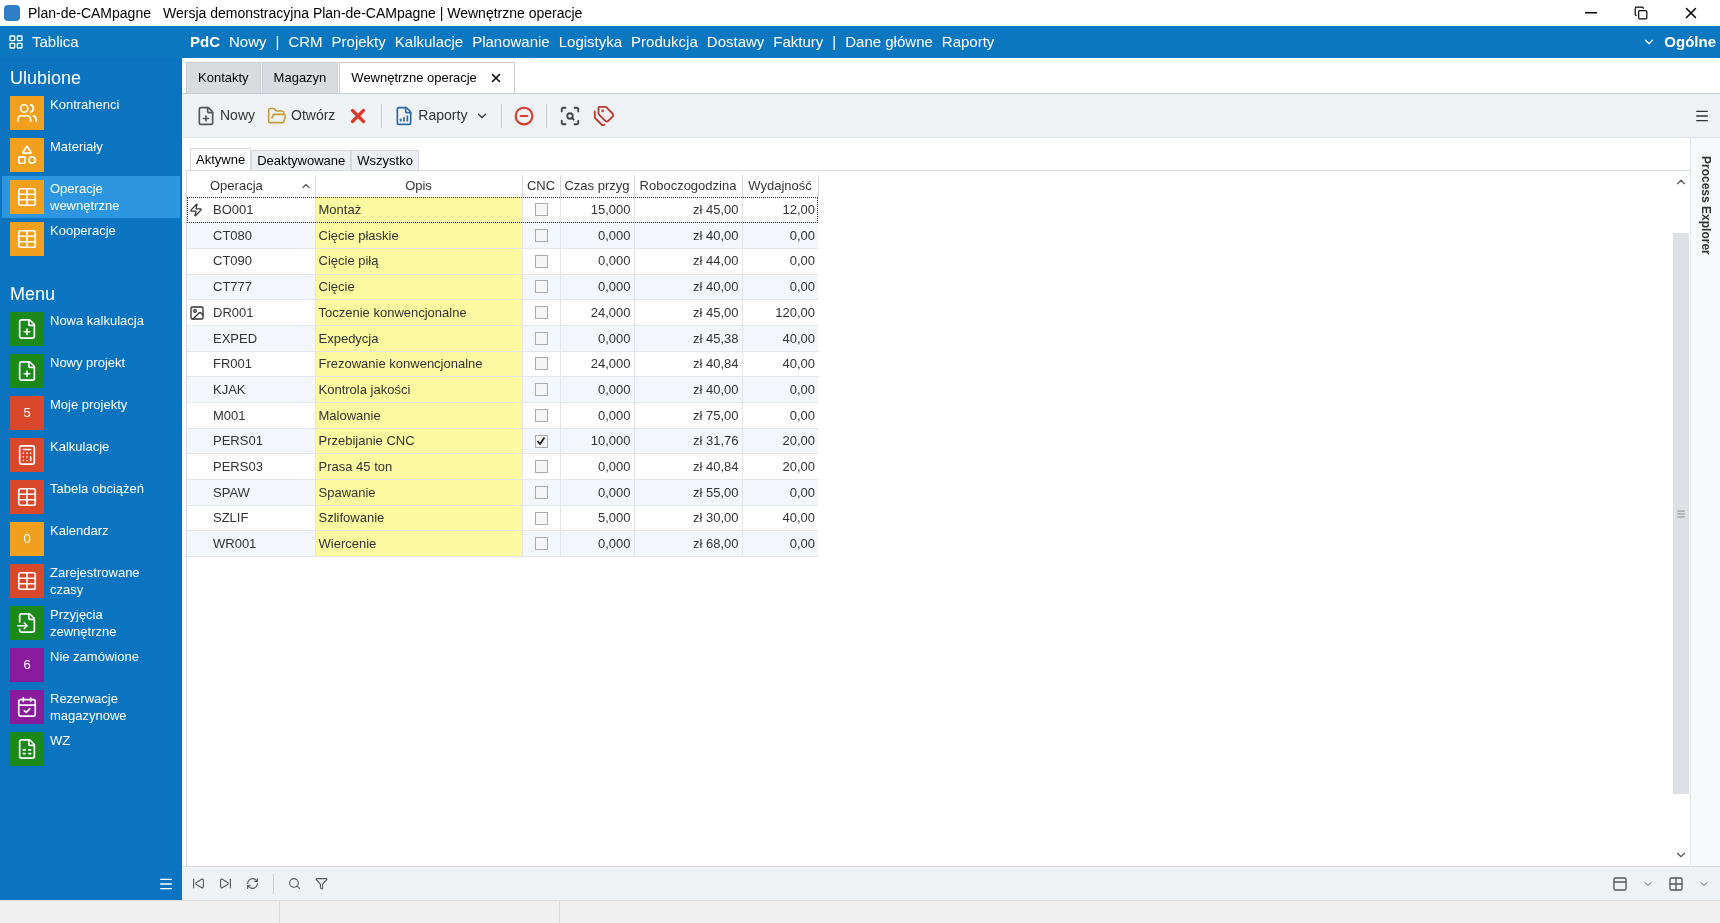 Image resolution: width=1720 pixels, height=923 pixels. What do you see at coordinates (301, 160) in the screenshot?
I see `filter-tab: Deaktywowane` at bounding box center [301, 160].